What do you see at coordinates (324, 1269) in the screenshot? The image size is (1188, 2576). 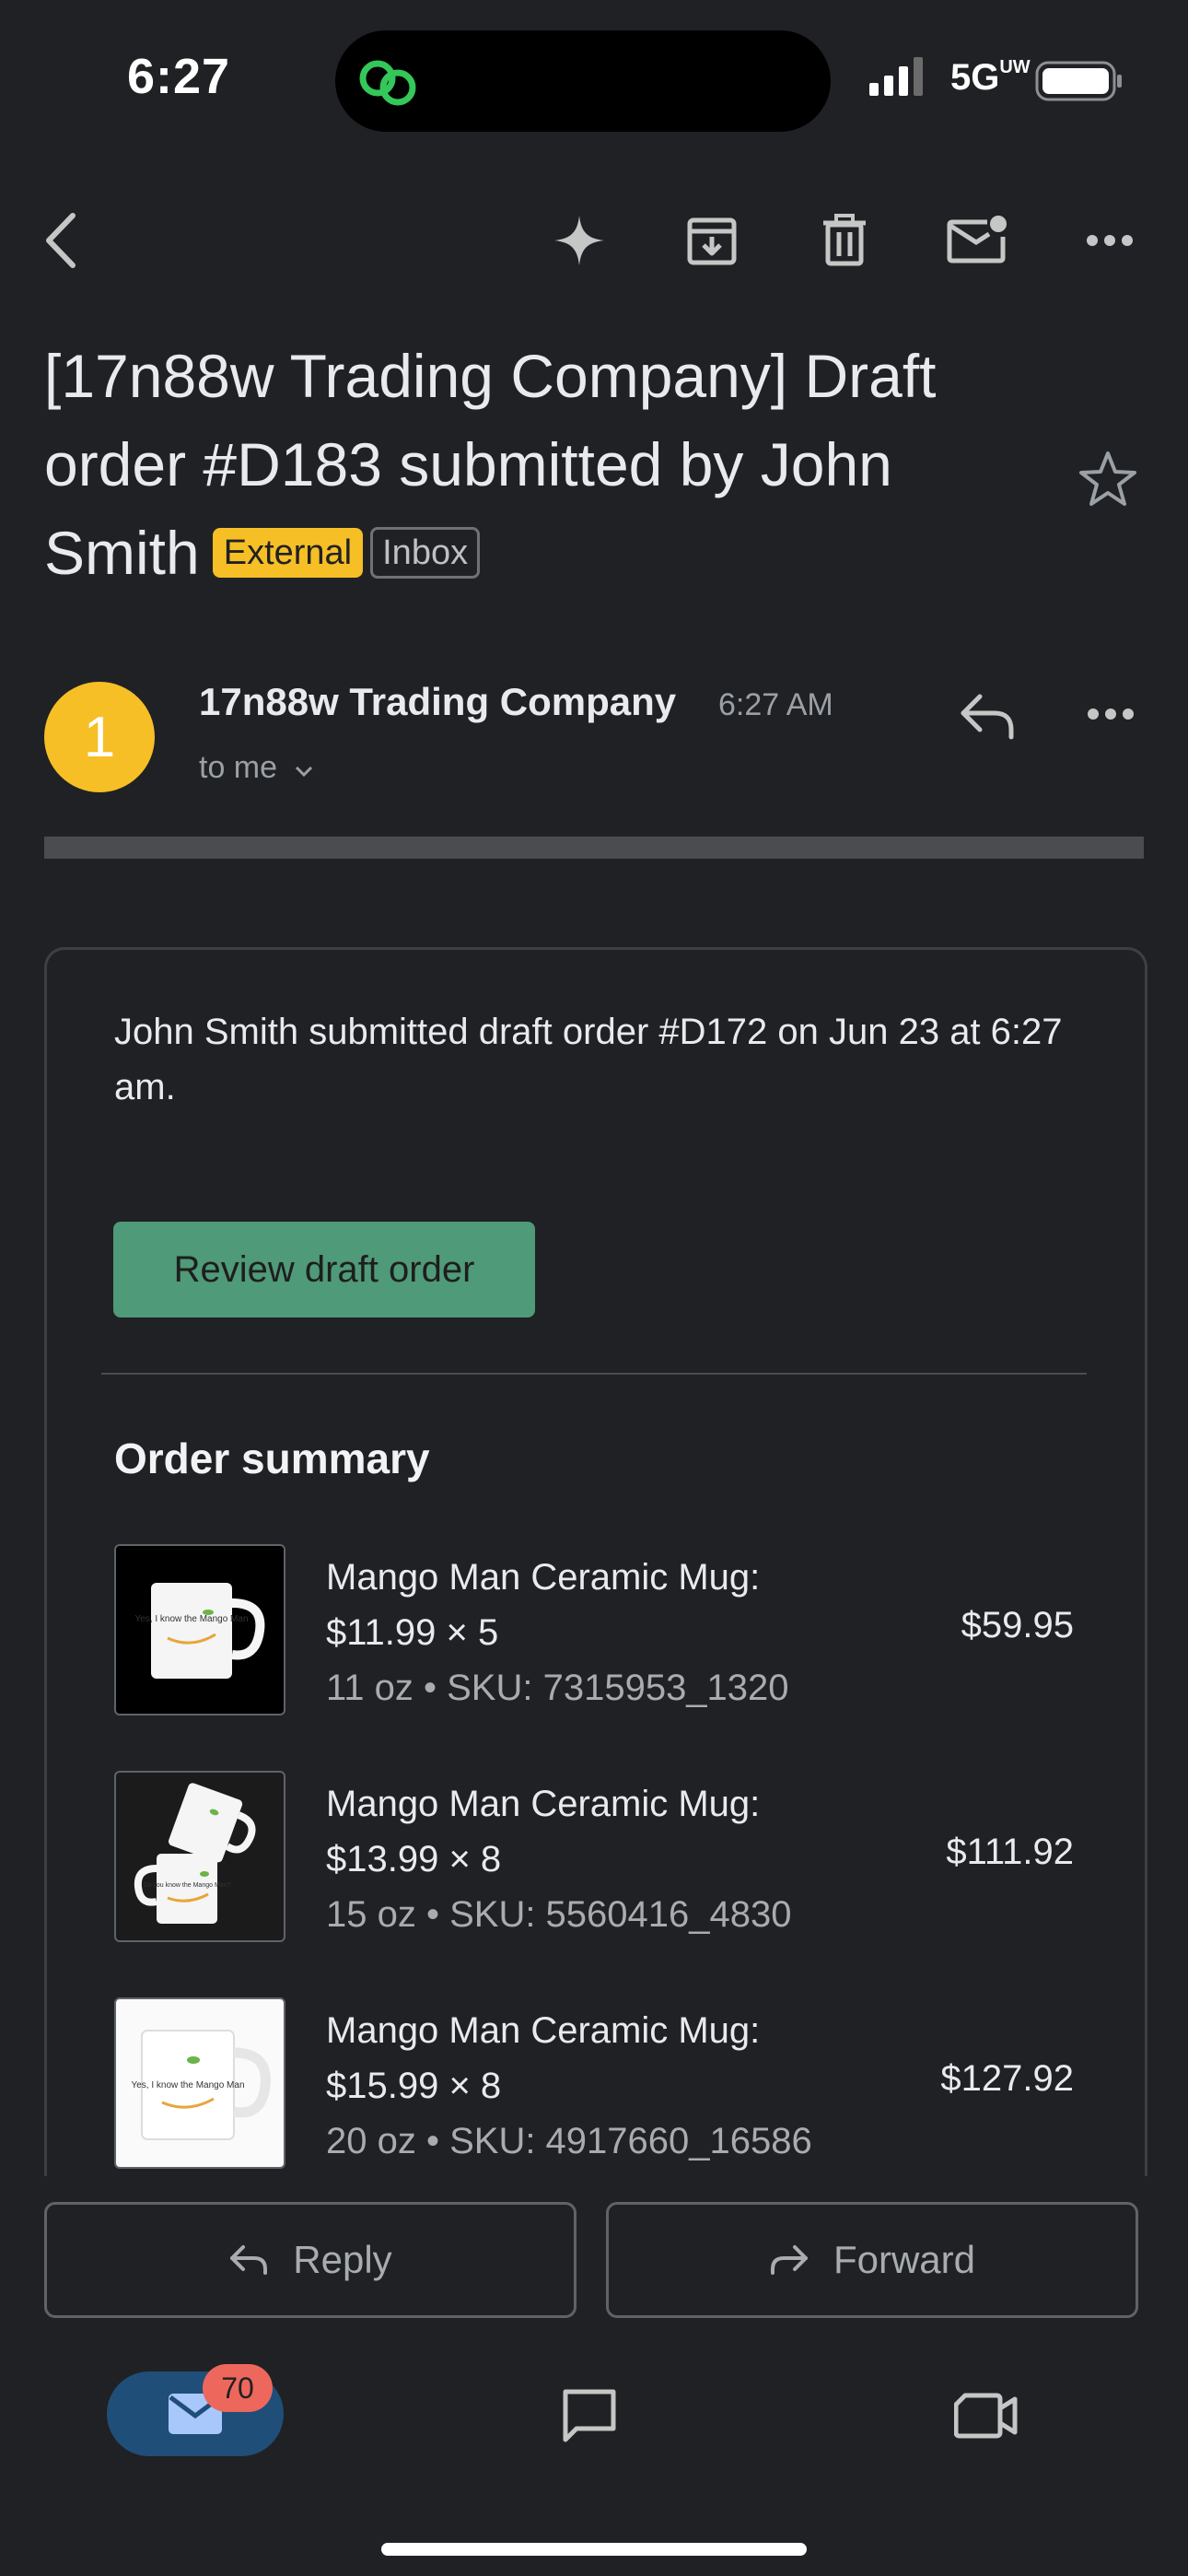 I see `review-draft-order-button: Review draft order` at bounding box center [324, 1269].